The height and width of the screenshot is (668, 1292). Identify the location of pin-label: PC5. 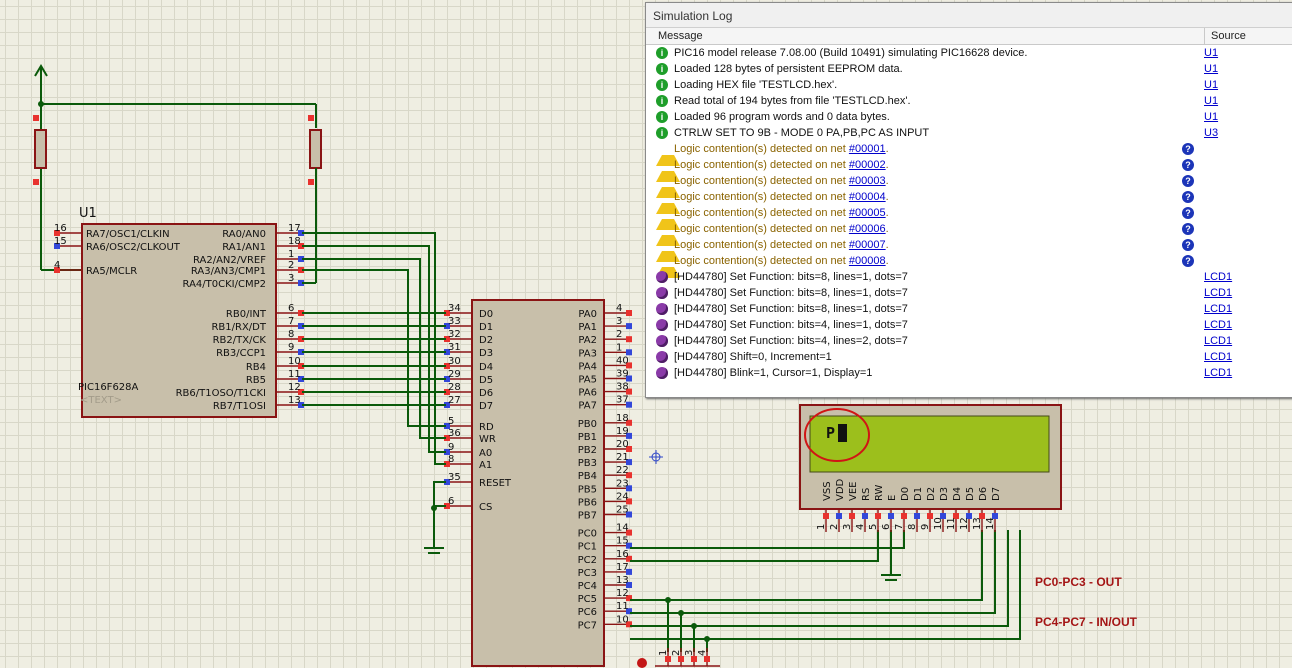
(587, 599).